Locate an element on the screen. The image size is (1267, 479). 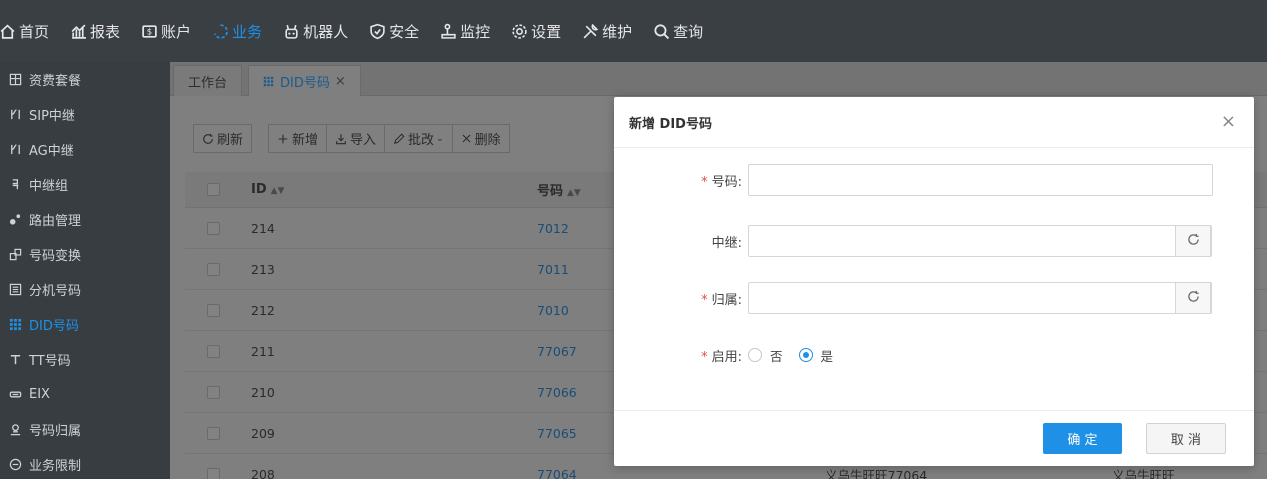
sidebar-item-sip-trunk: SIP中继 is located at coordinates (85, 114).